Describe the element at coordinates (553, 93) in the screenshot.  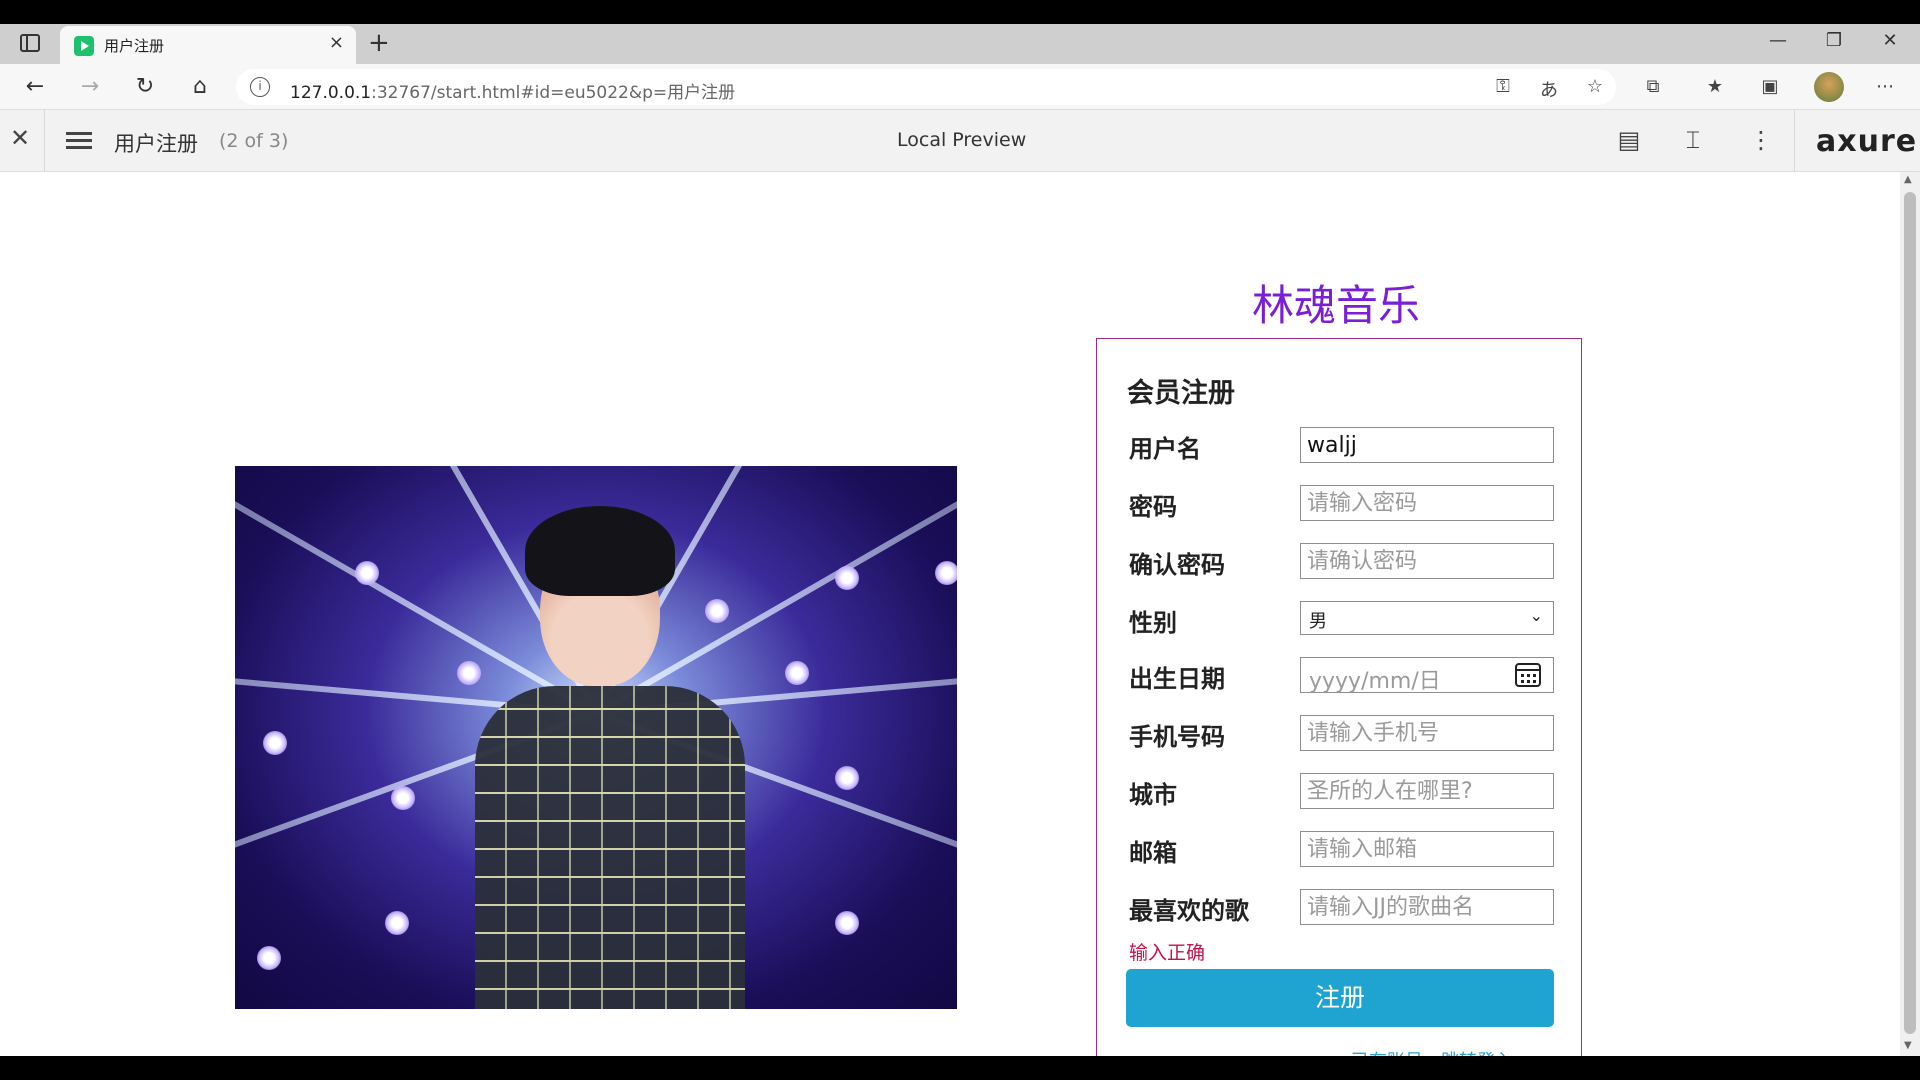
I see `url-path: :32767/start.html#id=eu5022&p=用户注册` at that location.